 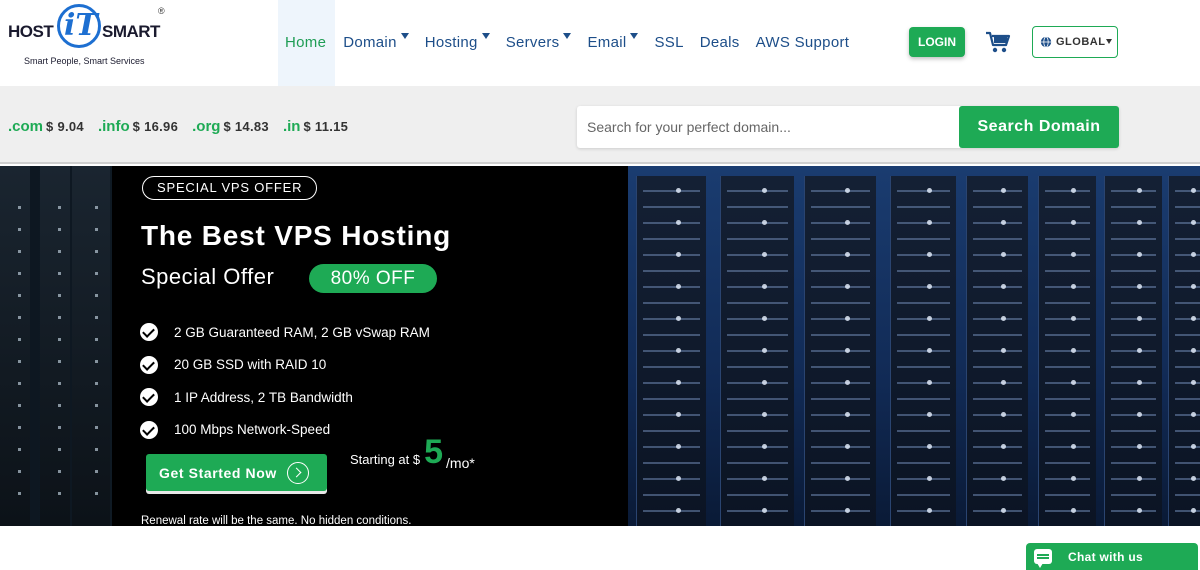 What do you see at coordinates (218, 472) in the screenshot?
I see `get-started-label: Get Started Now` at bounding box center [218, 472].